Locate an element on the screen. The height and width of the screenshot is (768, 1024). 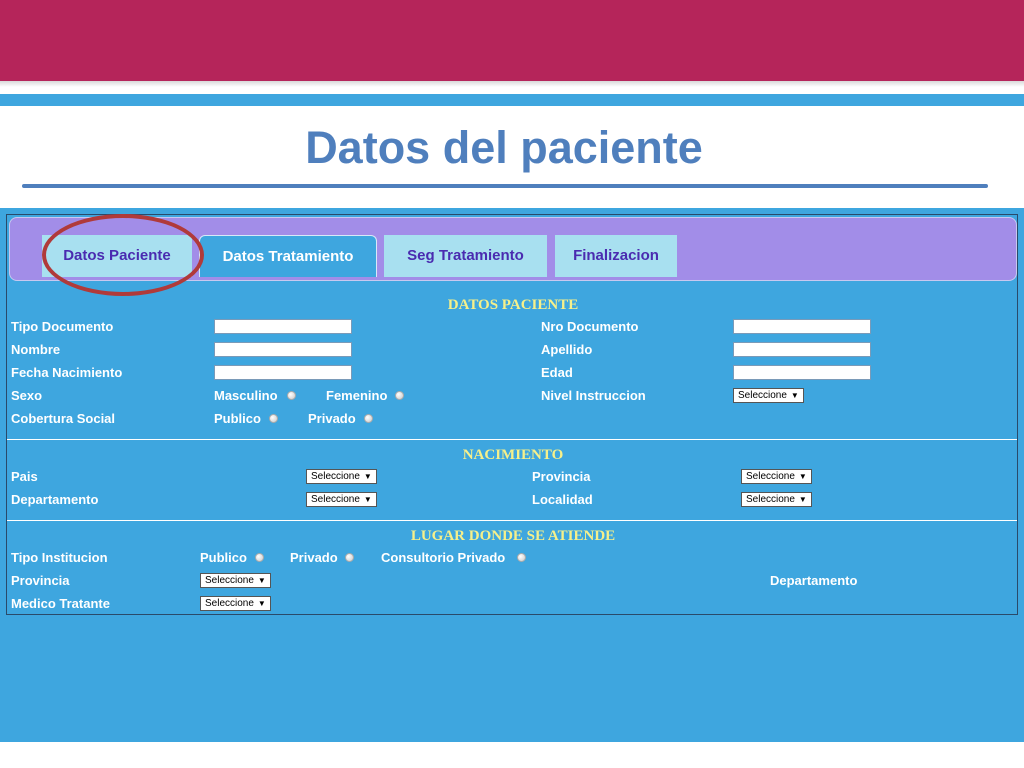
consultorio-privado-radio is located at coordinates (521, 557).